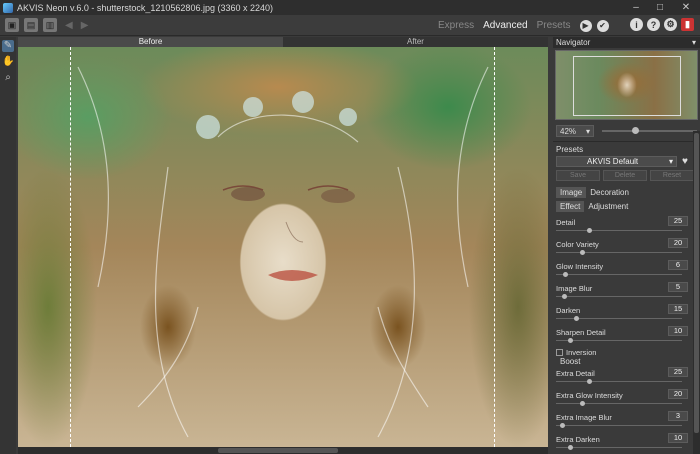  Describe the element at coordinates (660, 7) in the screenshot. I see `maximize-button: □` at that location.